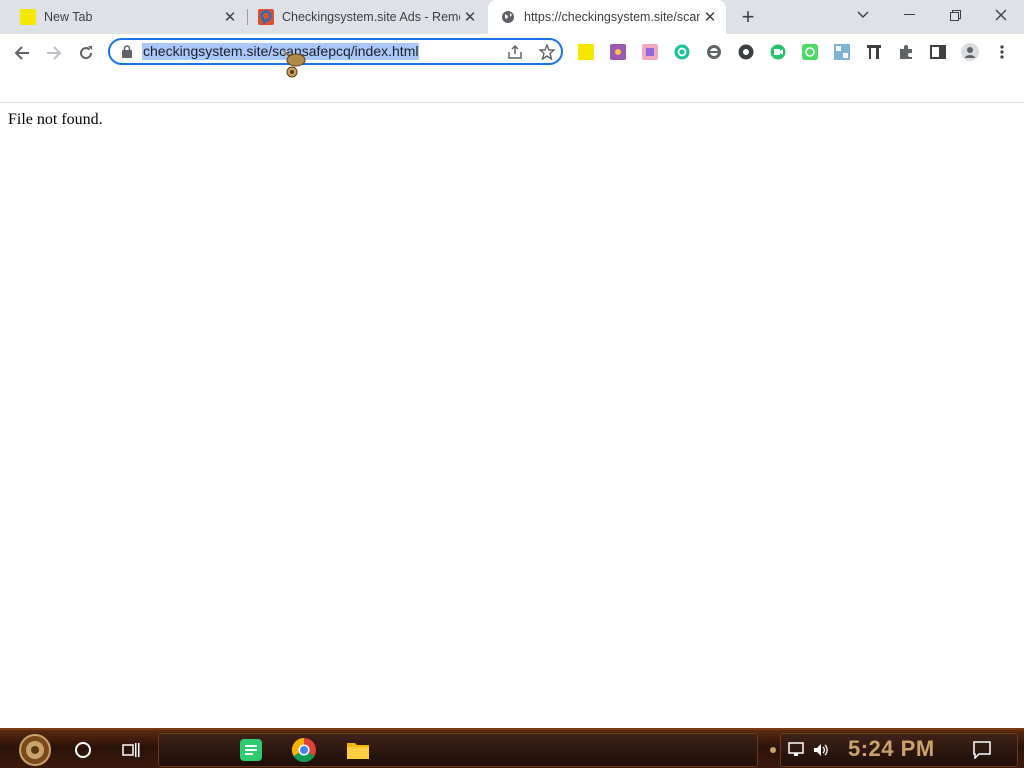 The height and width of the screenshot is (768, 1024). Describe the element at coordinates (35, 750) in the screenshot. I see `start-button` at that location.